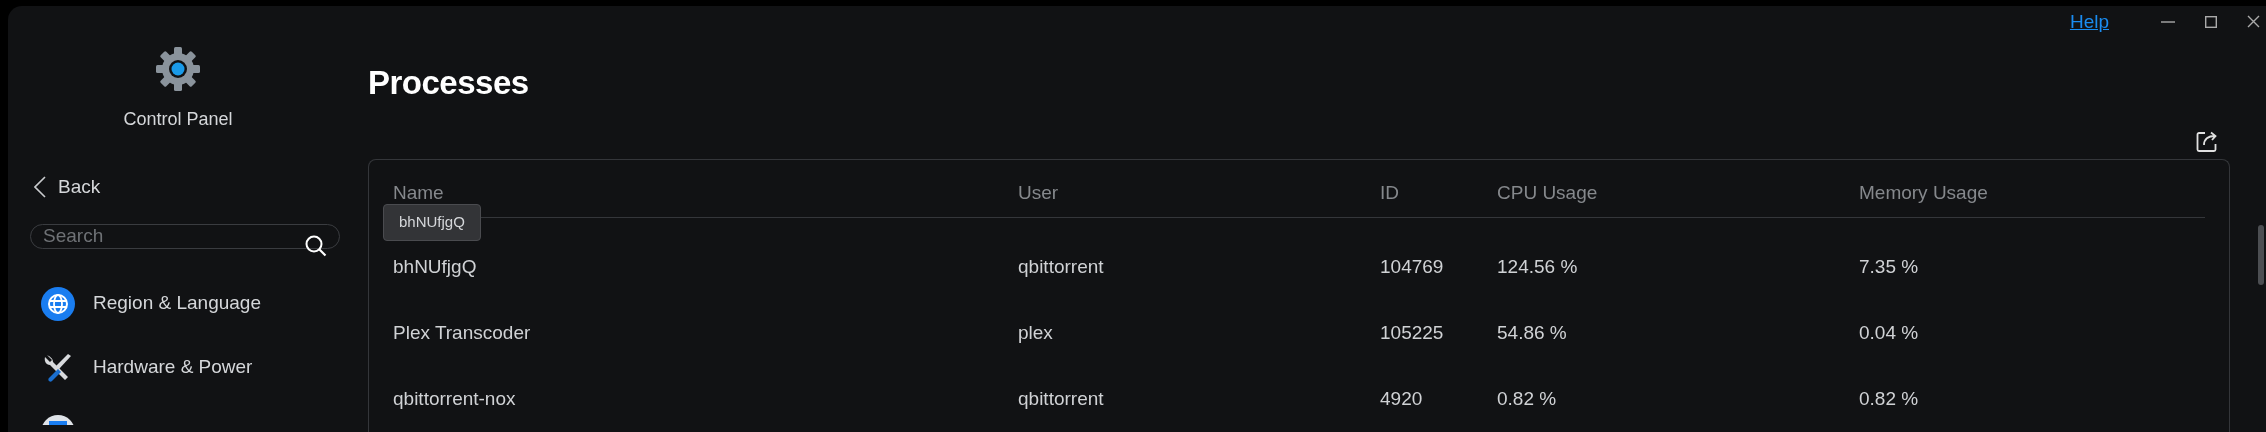  Describe the element at coordinates (316, 245) in the screenshot. I see `search-icon` at that location.